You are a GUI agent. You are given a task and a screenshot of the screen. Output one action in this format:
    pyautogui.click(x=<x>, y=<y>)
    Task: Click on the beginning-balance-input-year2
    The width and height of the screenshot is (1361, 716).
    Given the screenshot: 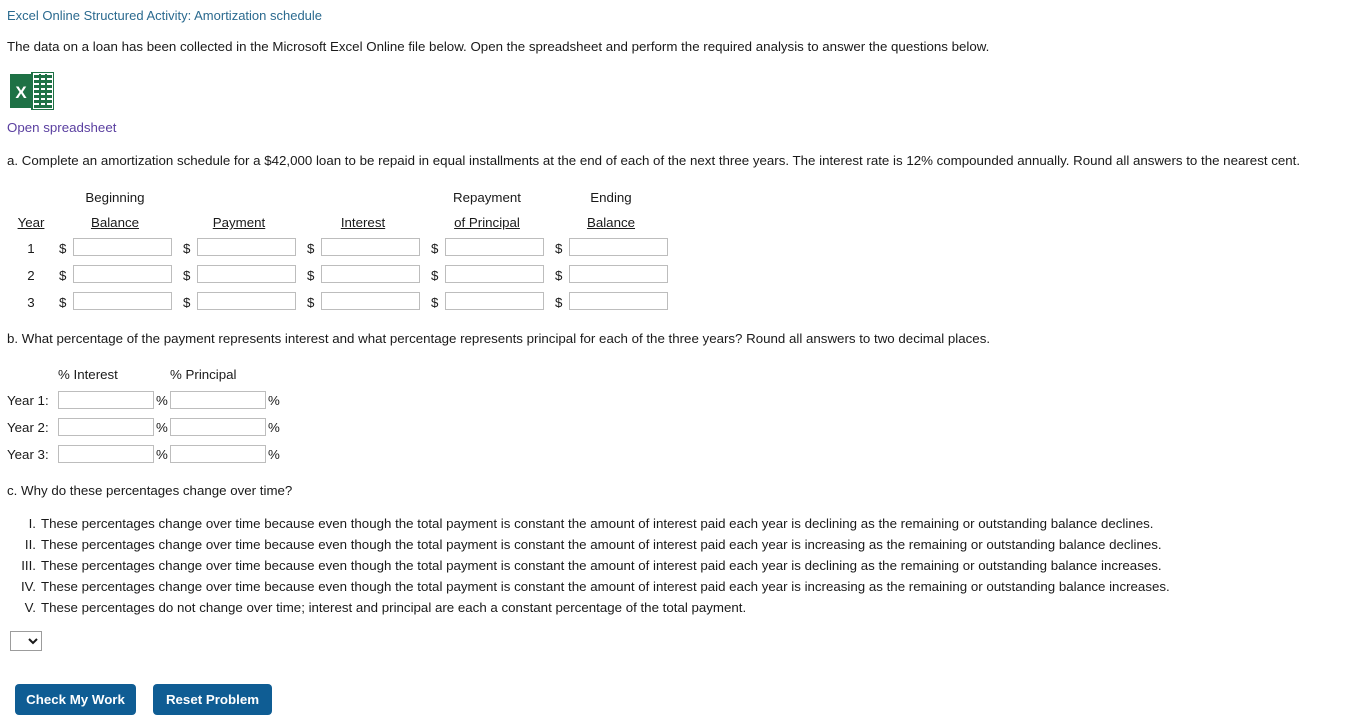 What is the action you would take?
    pyautogui.click(x=122, y=274)
    